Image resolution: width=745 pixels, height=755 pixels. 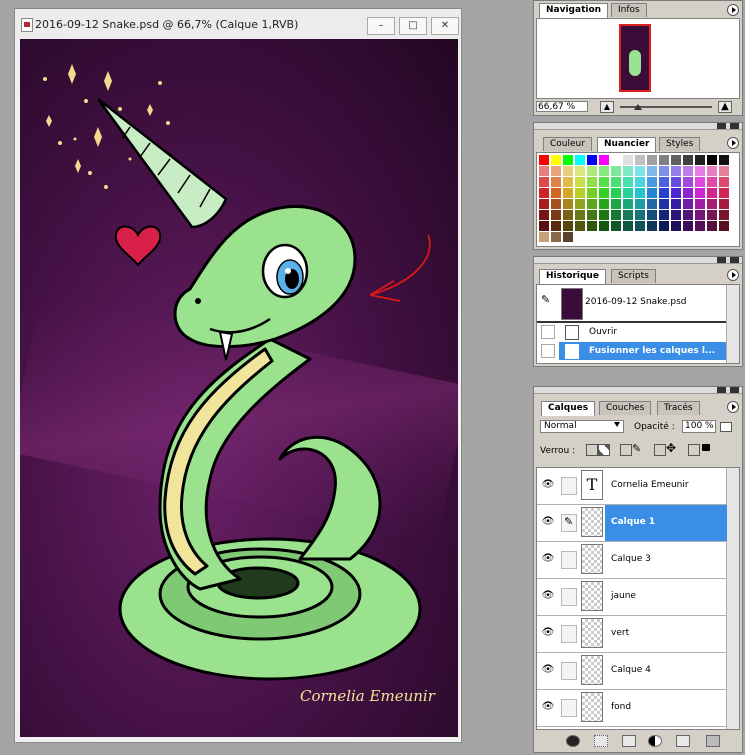 I want to click on layer-style-icon, so click(x=573, y=741).